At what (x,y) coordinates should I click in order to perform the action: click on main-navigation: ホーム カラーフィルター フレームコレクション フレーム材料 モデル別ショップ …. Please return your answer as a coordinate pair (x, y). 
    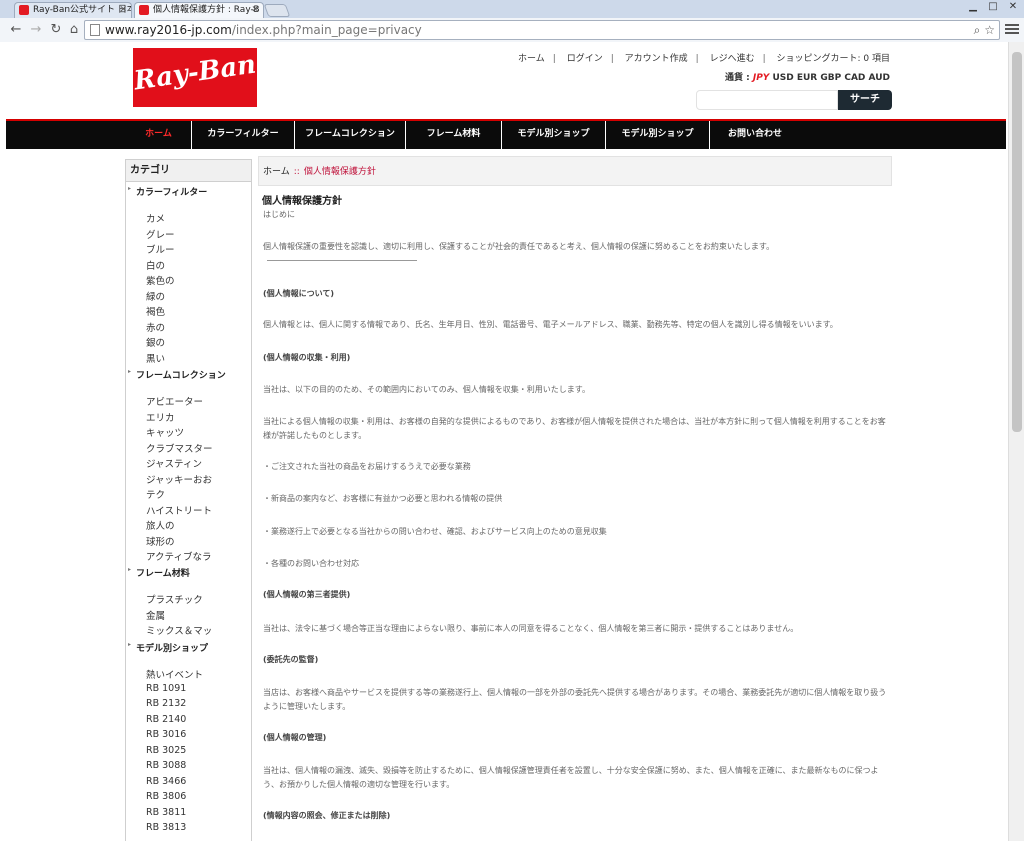
    Looking at the image, I should click on (506, 134).